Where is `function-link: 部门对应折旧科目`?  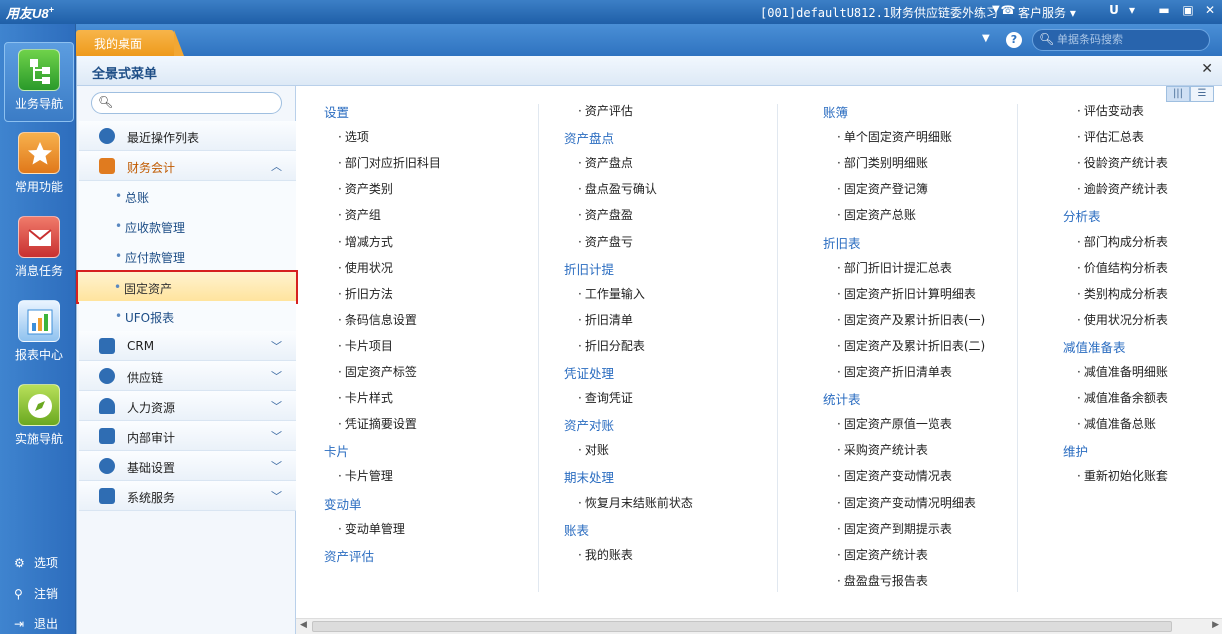 function-link: 部门对应折旧科目 is located at coordinates (389, 162).